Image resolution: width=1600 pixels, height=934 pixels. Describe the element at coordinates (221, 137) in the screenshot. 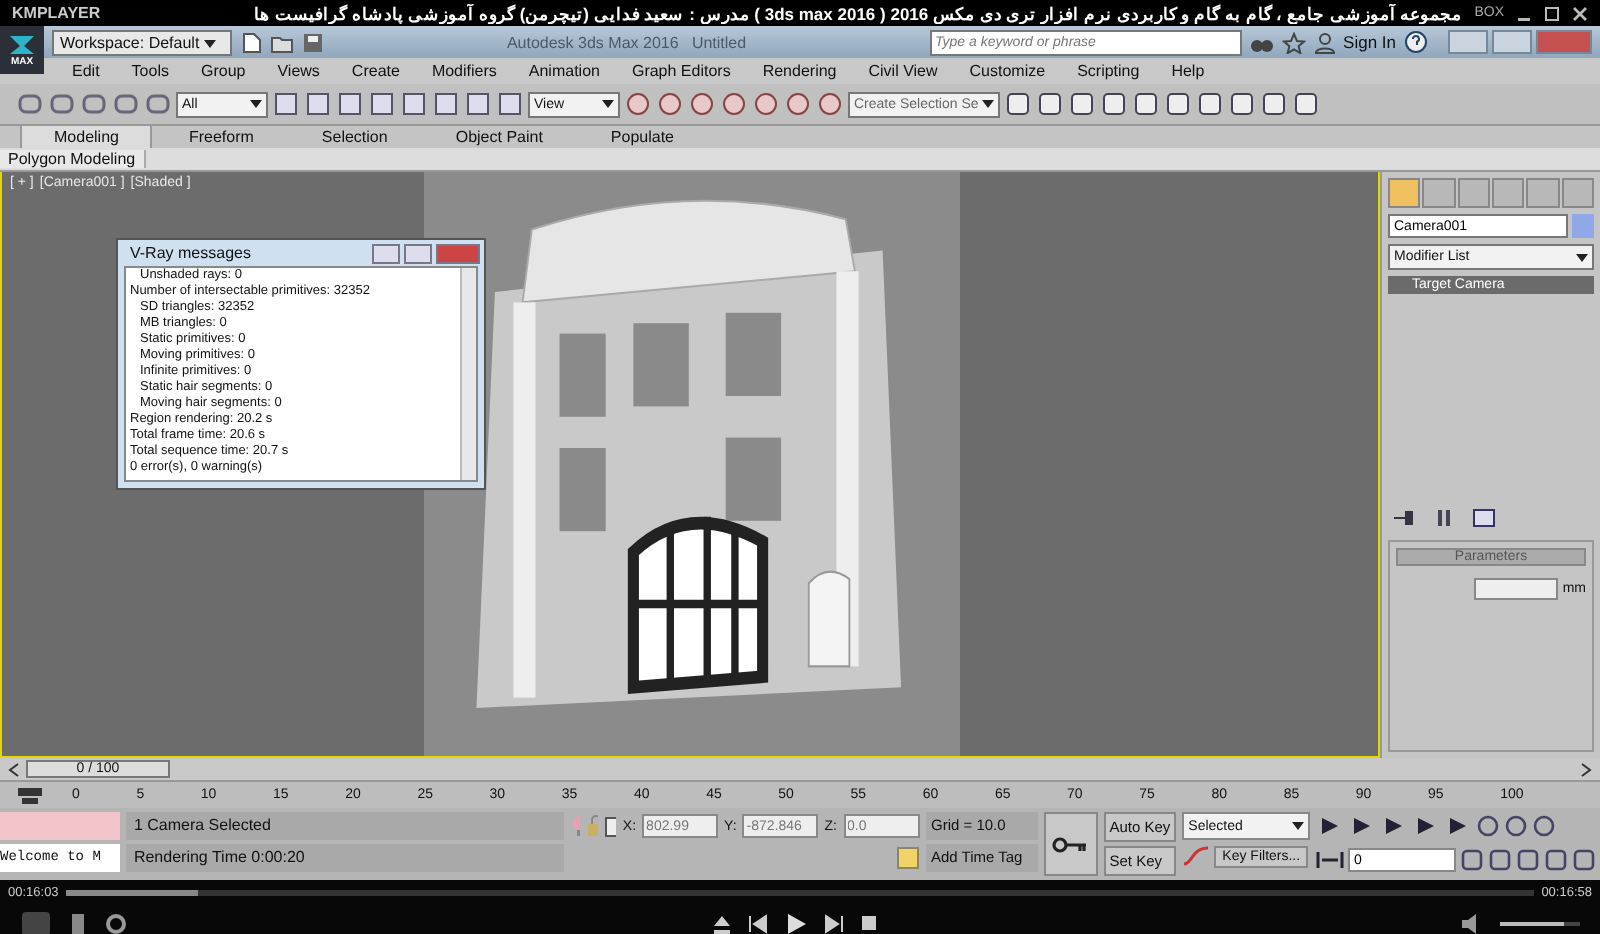

I see `ribbon-tab: Freeform` at that location.